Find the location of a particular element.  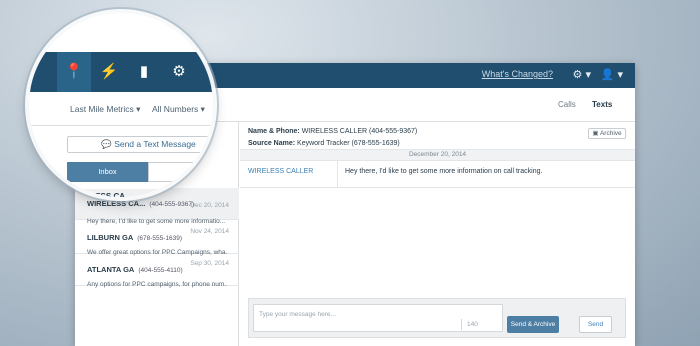

metrics-filter-label: Last Mile Metrics is located at coordinates (102, 109).